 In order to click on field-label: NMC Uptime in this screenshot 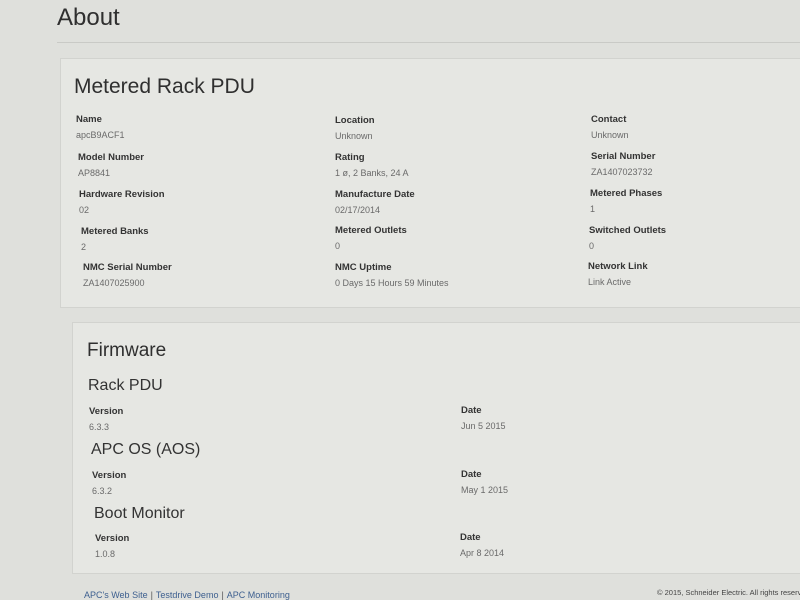, I will do `click(363, 267)`.